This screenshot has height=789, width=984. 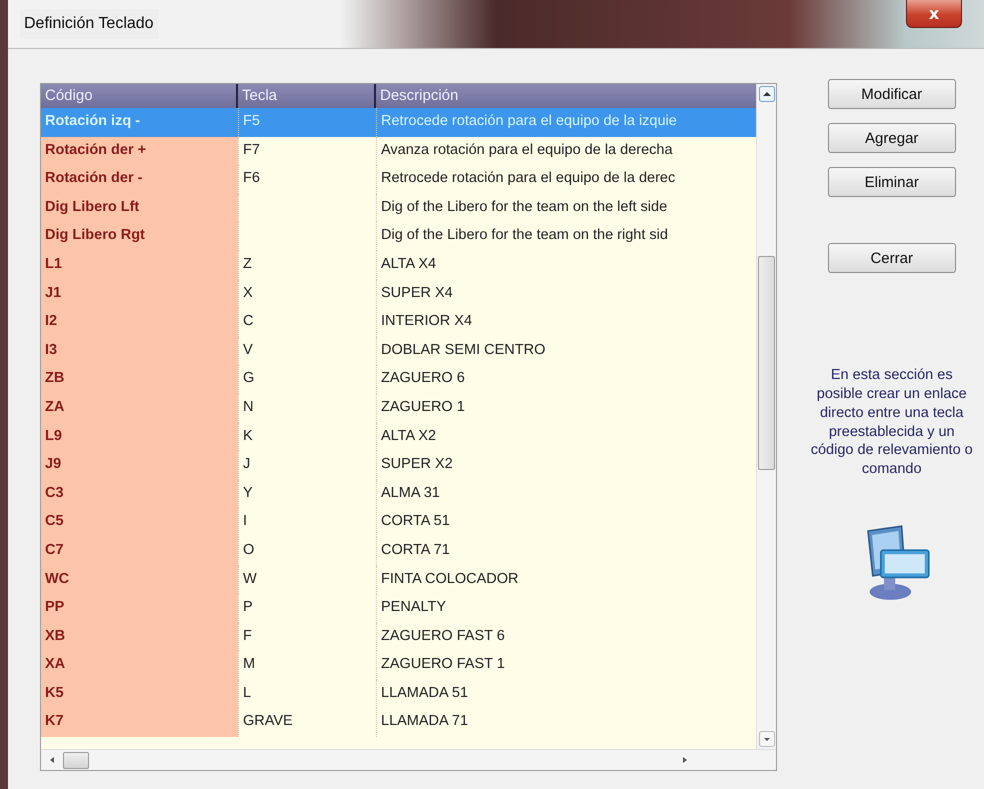 I want to click on table-cell: K7, so click(x=139, y=723).